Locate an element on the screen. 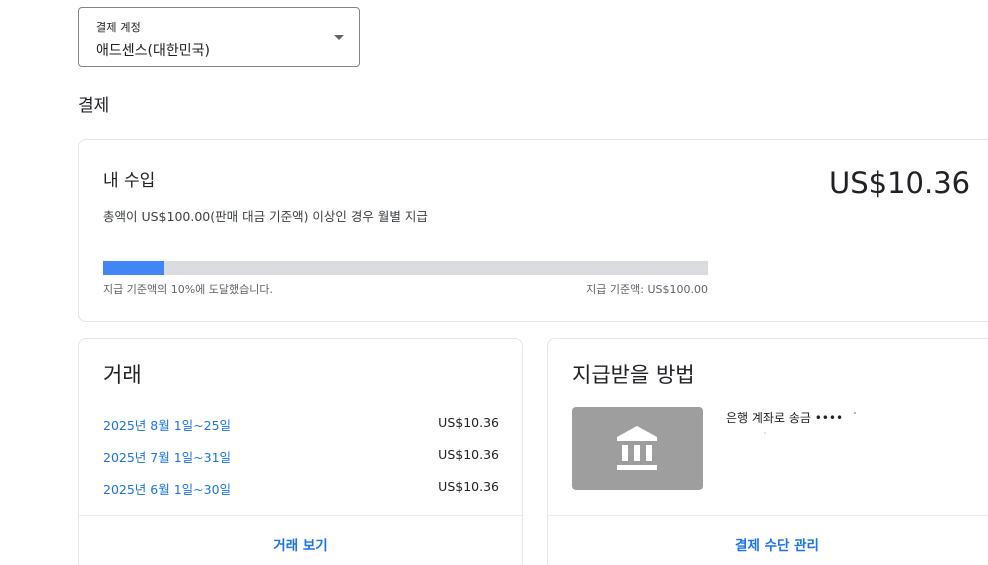  payment-method-text: 은행 계좌로 송금 •••• is located at coordinates (785, 418).